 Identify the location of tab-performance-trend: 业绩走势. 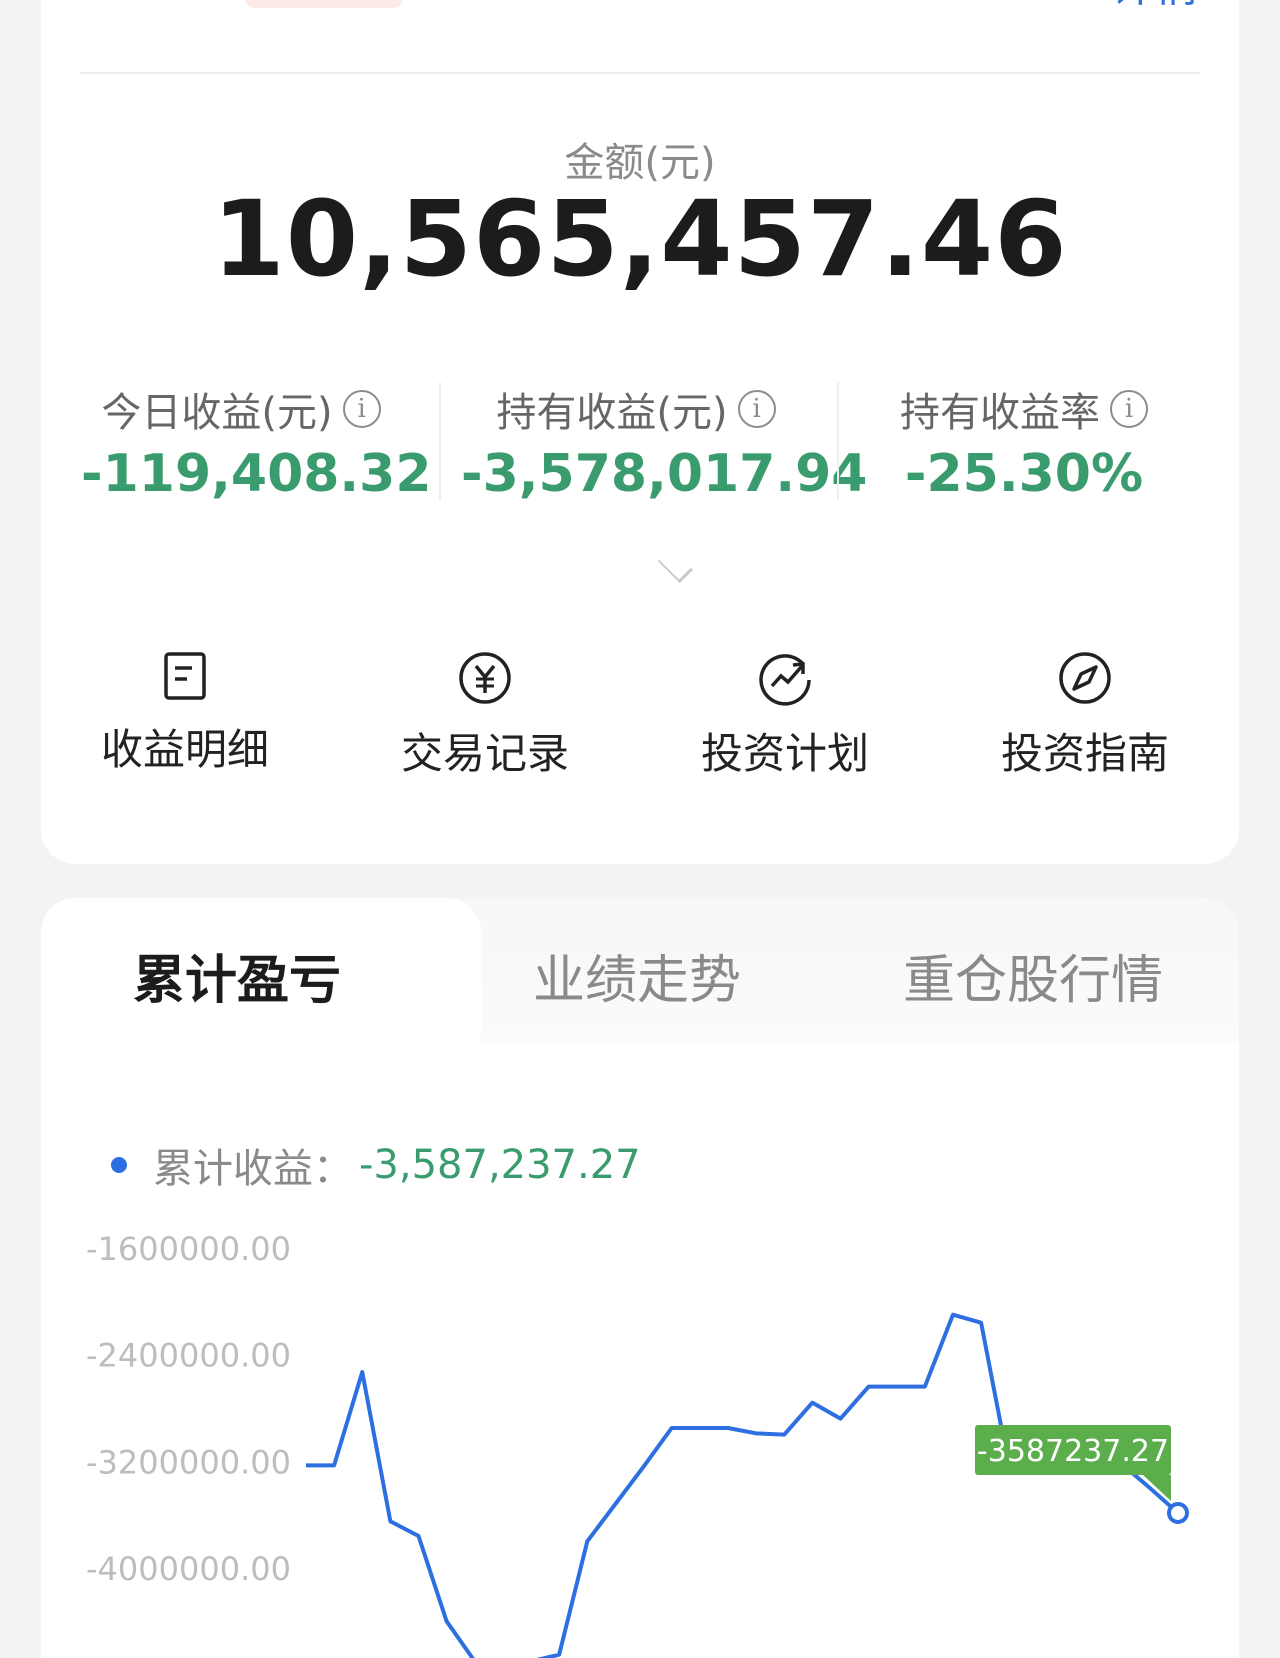
(637, 975).